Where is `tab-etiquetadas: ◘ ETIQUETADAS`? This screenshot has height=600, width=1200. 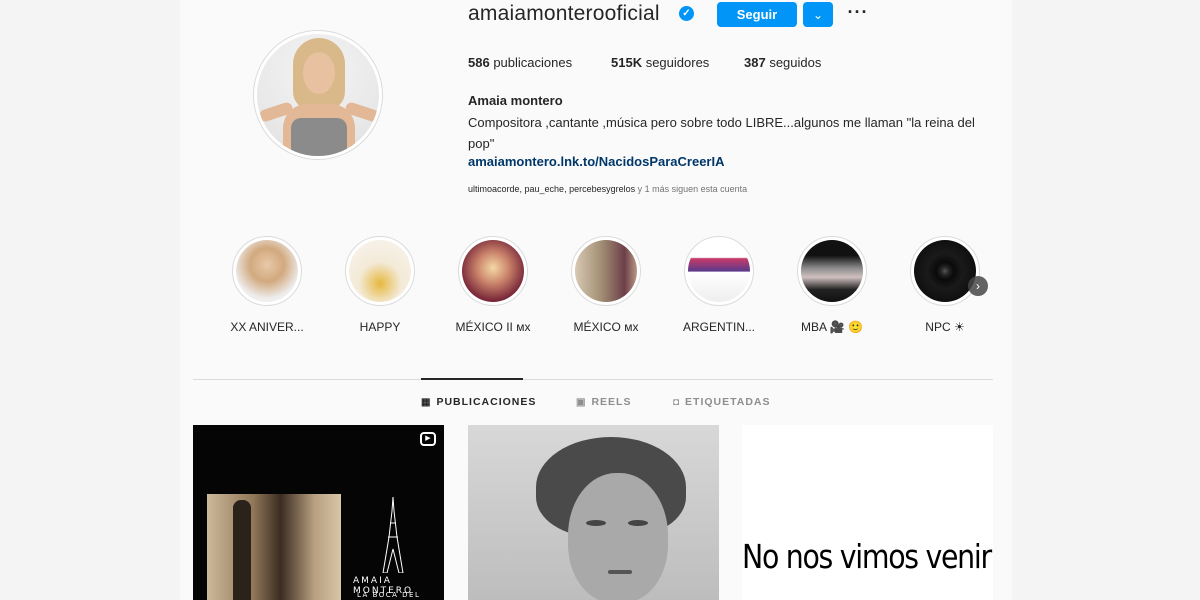
tab-etiquetadas: ◘ ETIQUETADAS is located at coordinates (722, 402).